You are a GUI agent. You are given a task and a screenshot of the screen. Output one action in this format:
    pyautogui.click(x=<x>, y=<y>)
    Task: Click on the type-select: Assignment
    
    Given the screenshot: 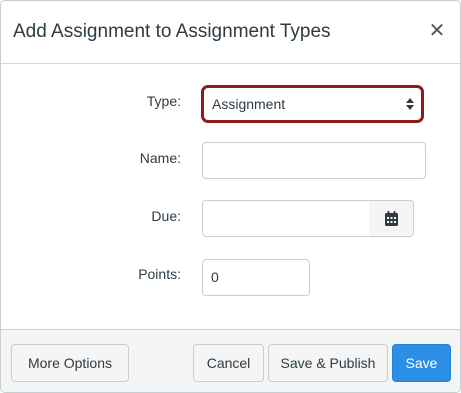 What is the action you would take?
    pyautogui.click(x=312, y=104)
    